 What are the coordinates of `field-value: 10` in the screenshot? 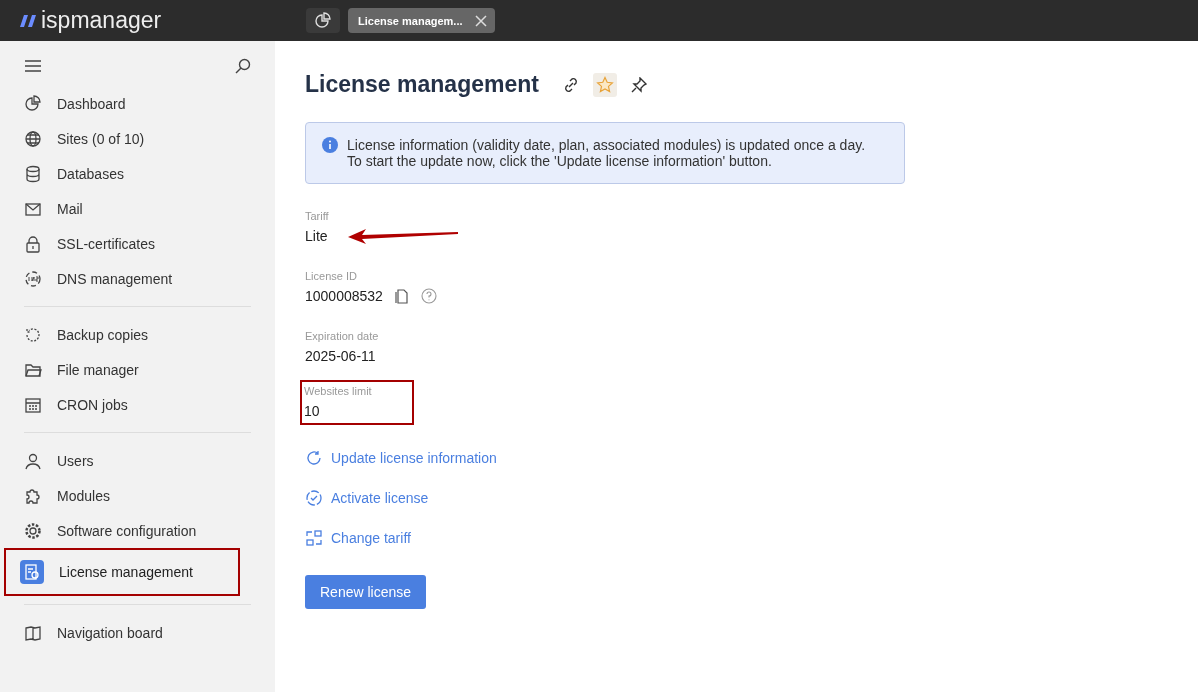 It's located at (312, 411).